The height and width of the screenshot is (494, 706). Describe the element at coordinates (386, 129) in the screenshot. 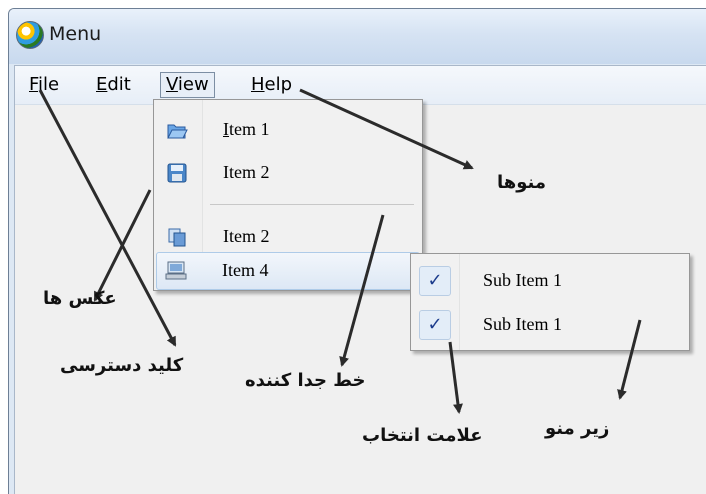

I see `arrow-menus` at that location.